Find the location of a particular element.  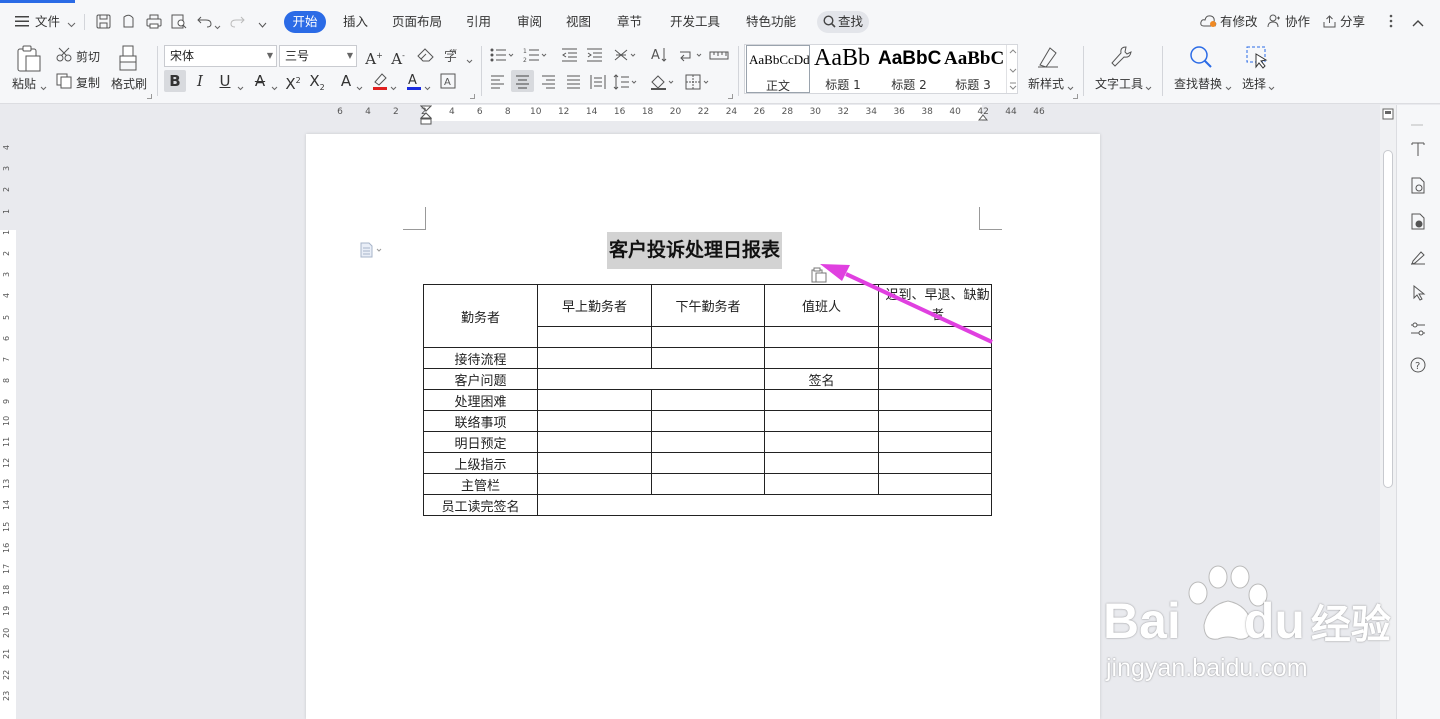

shrink-font-icon: A- is located at coordinates (398, 56).